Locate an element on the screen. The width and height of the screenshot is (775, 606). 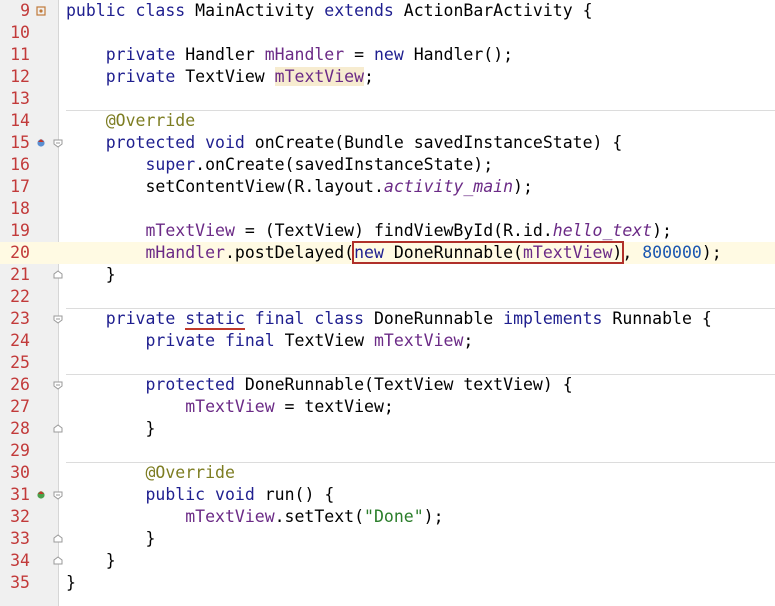
highlighted-field: mTextView is located at coordinates (319, 76).